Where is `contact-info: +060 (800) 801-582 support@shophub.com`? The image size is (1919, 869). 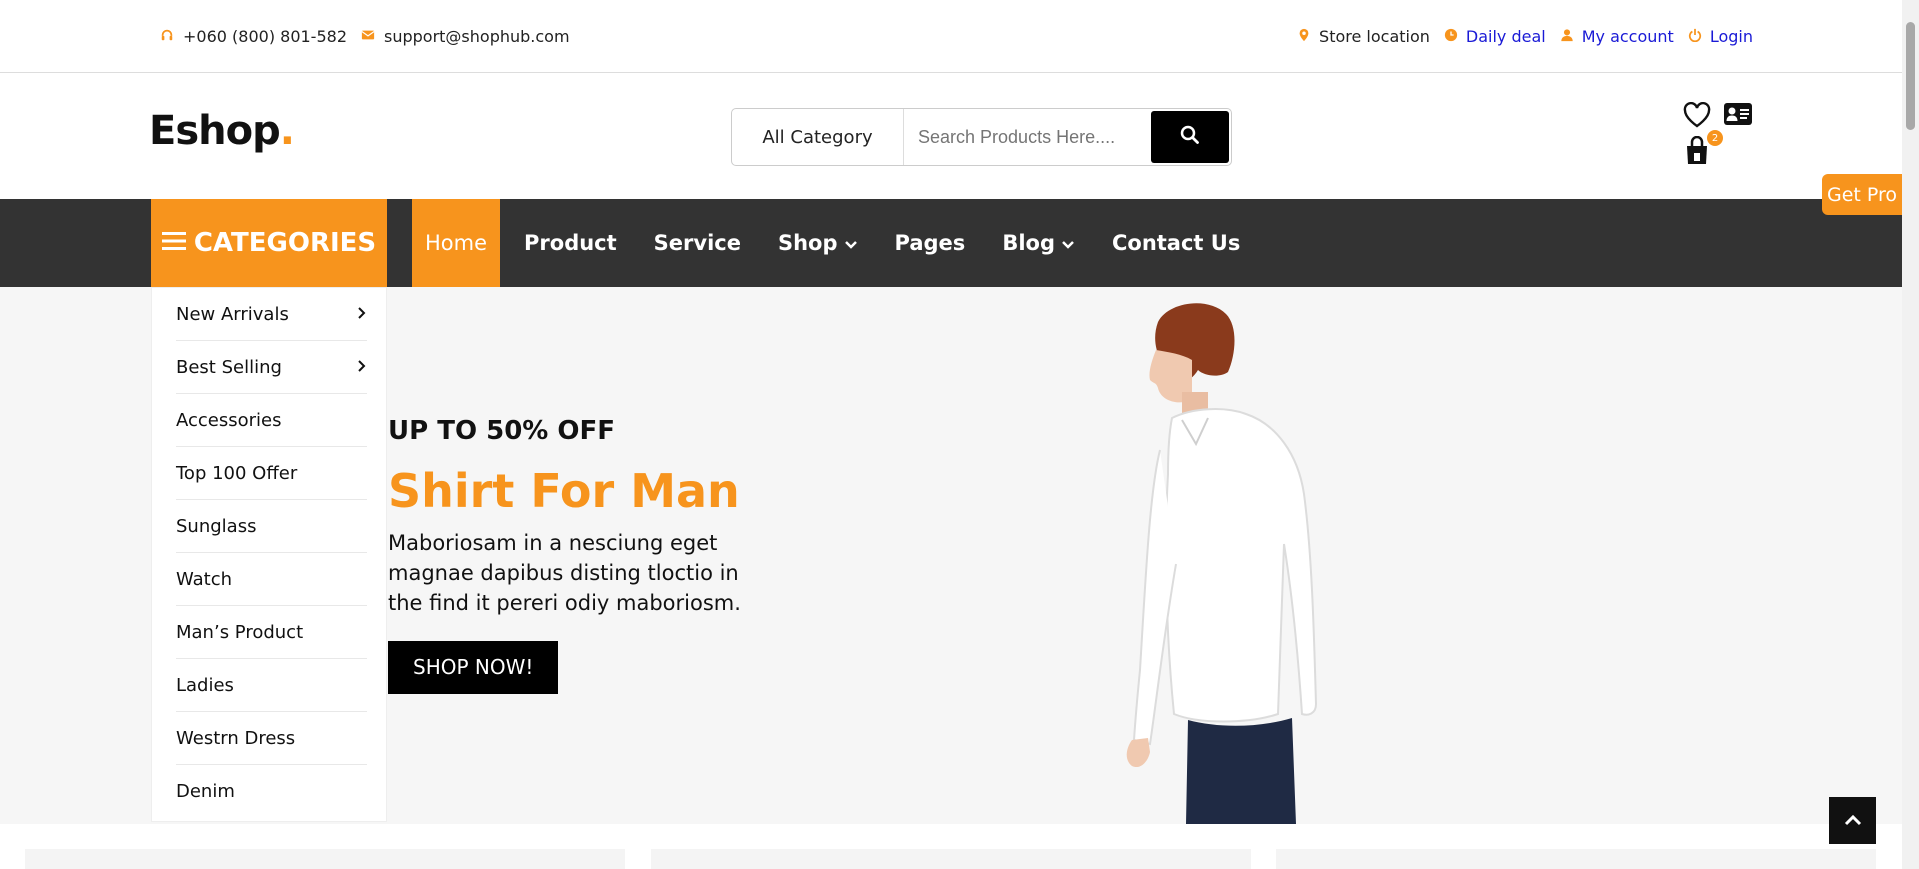 contact-info: +060 (800) 801-582 support@shophub.com is located at coordinates (365, 36).